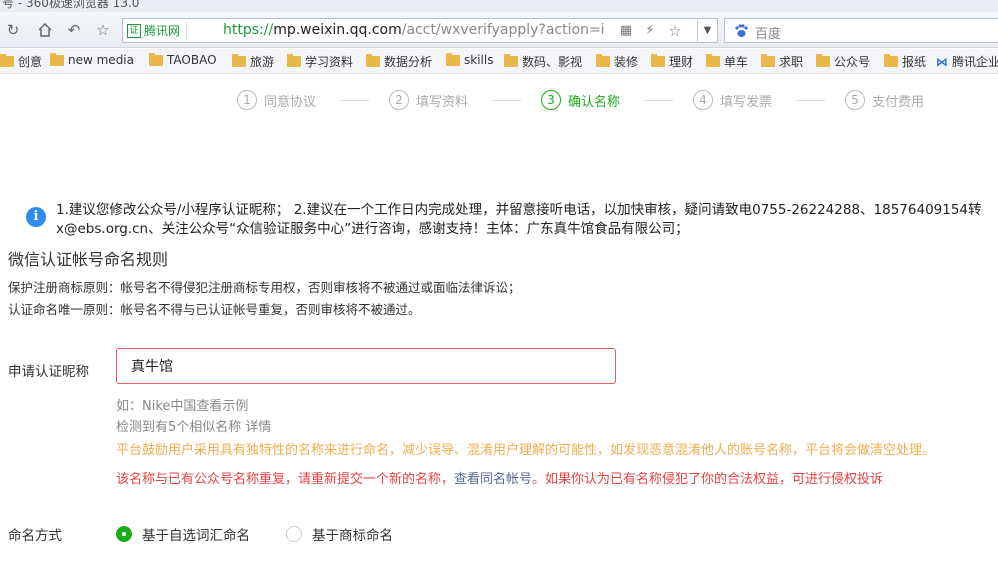 This screenshot has width=998, height=573. Describe the element at coordinates (675, 31) in the screenshot. I see `bookmark-star-icon: ☆` at that location.